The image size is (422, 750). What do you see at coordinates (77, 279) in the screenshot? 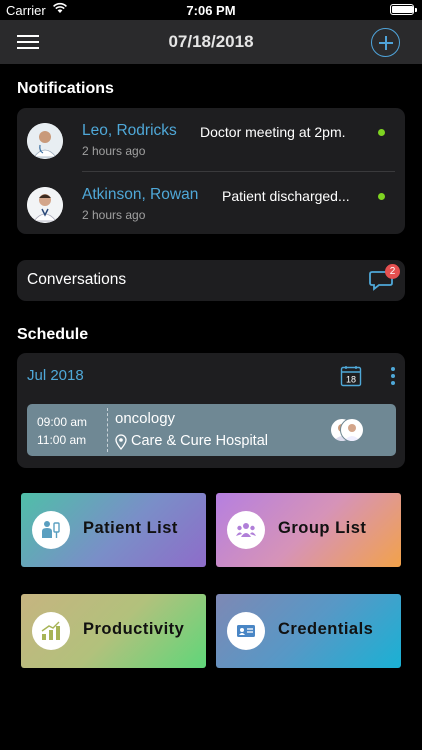
I see `conversations-label: Conversations` at bounding box center [77, 279].